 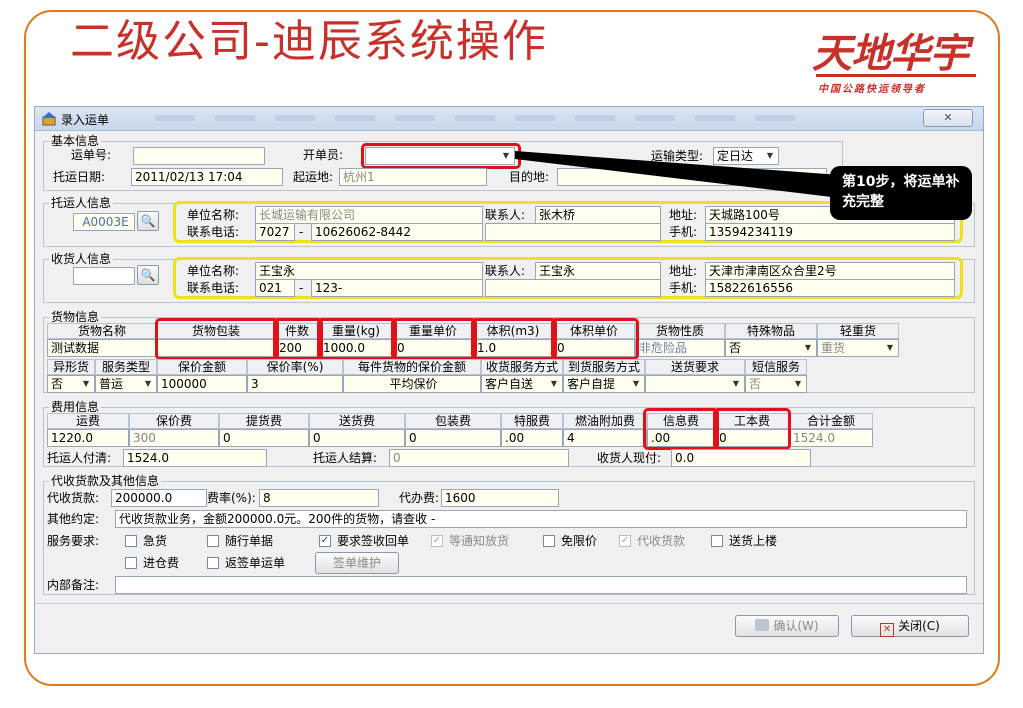 I want to click on service-type-value: 普运, so click(x=111, y=384).